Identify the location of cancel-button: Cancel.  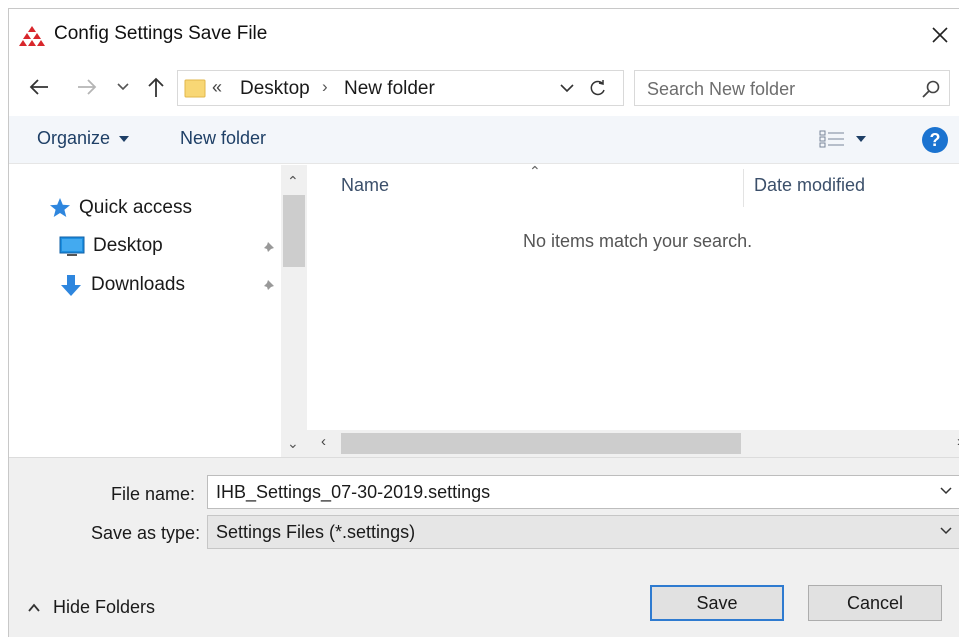
(875, 603).